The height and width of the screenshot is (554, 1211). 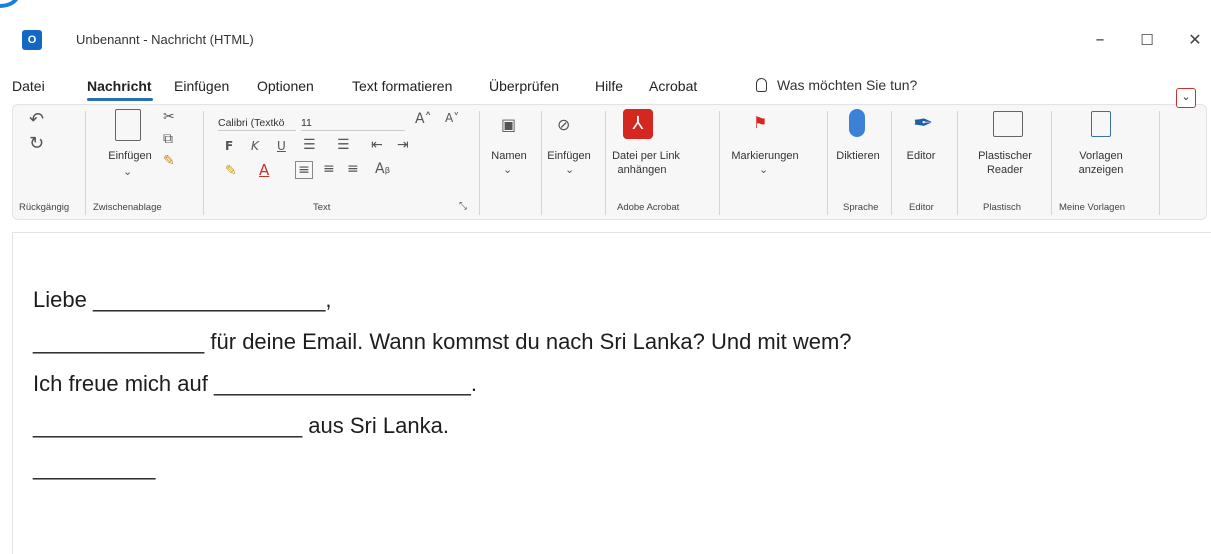 What do you see at coordinates (609, 86) in the screenshot?
I see `tab-hilfe: Hilfe` at bounding box center [609, 86].